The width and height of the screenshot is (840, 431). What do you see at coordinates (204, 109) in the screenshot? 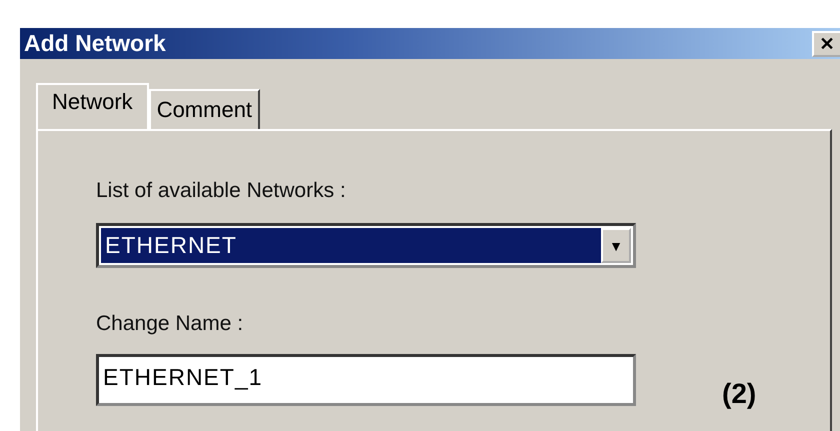
I see `tab: Comment` at bounding box center [204, 109].